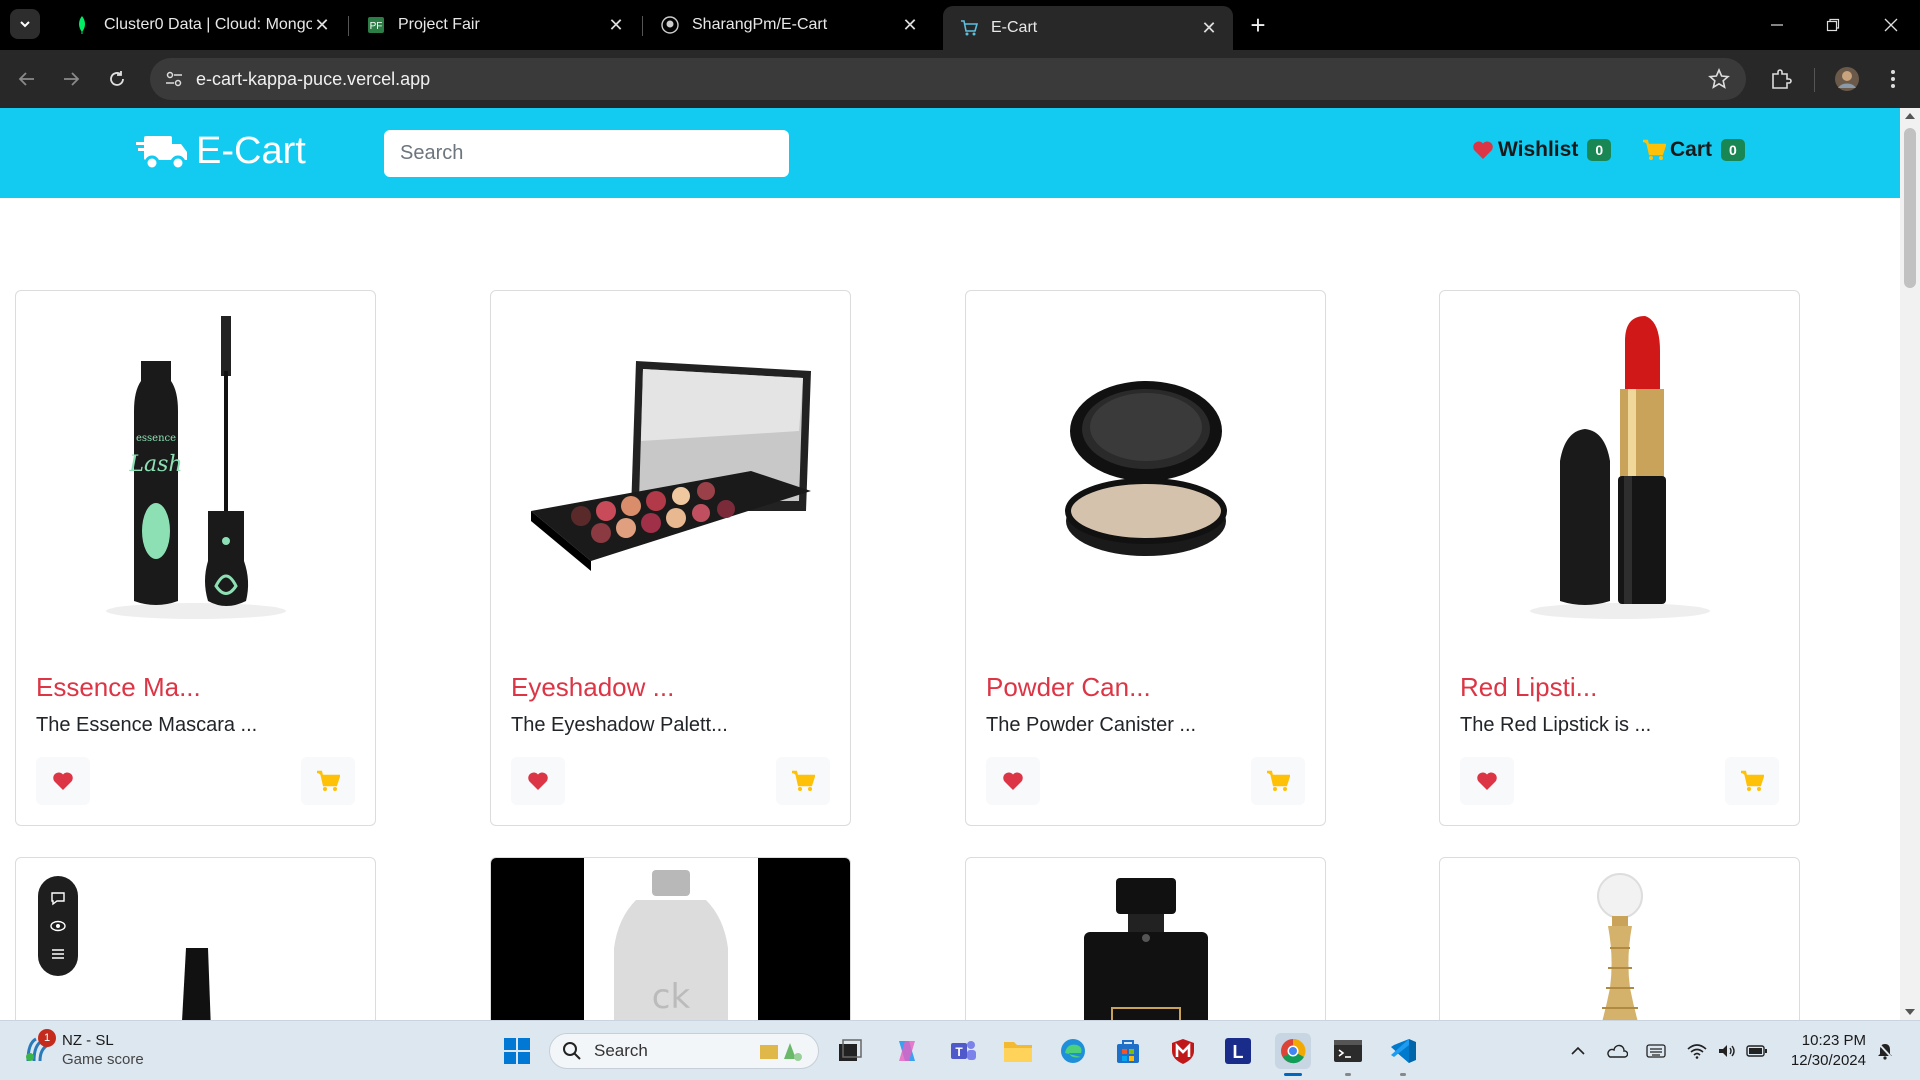 This screenshot has height=1080, width=1920. I want to click on product-image-mascara: essence Lash, so click(195, 471).